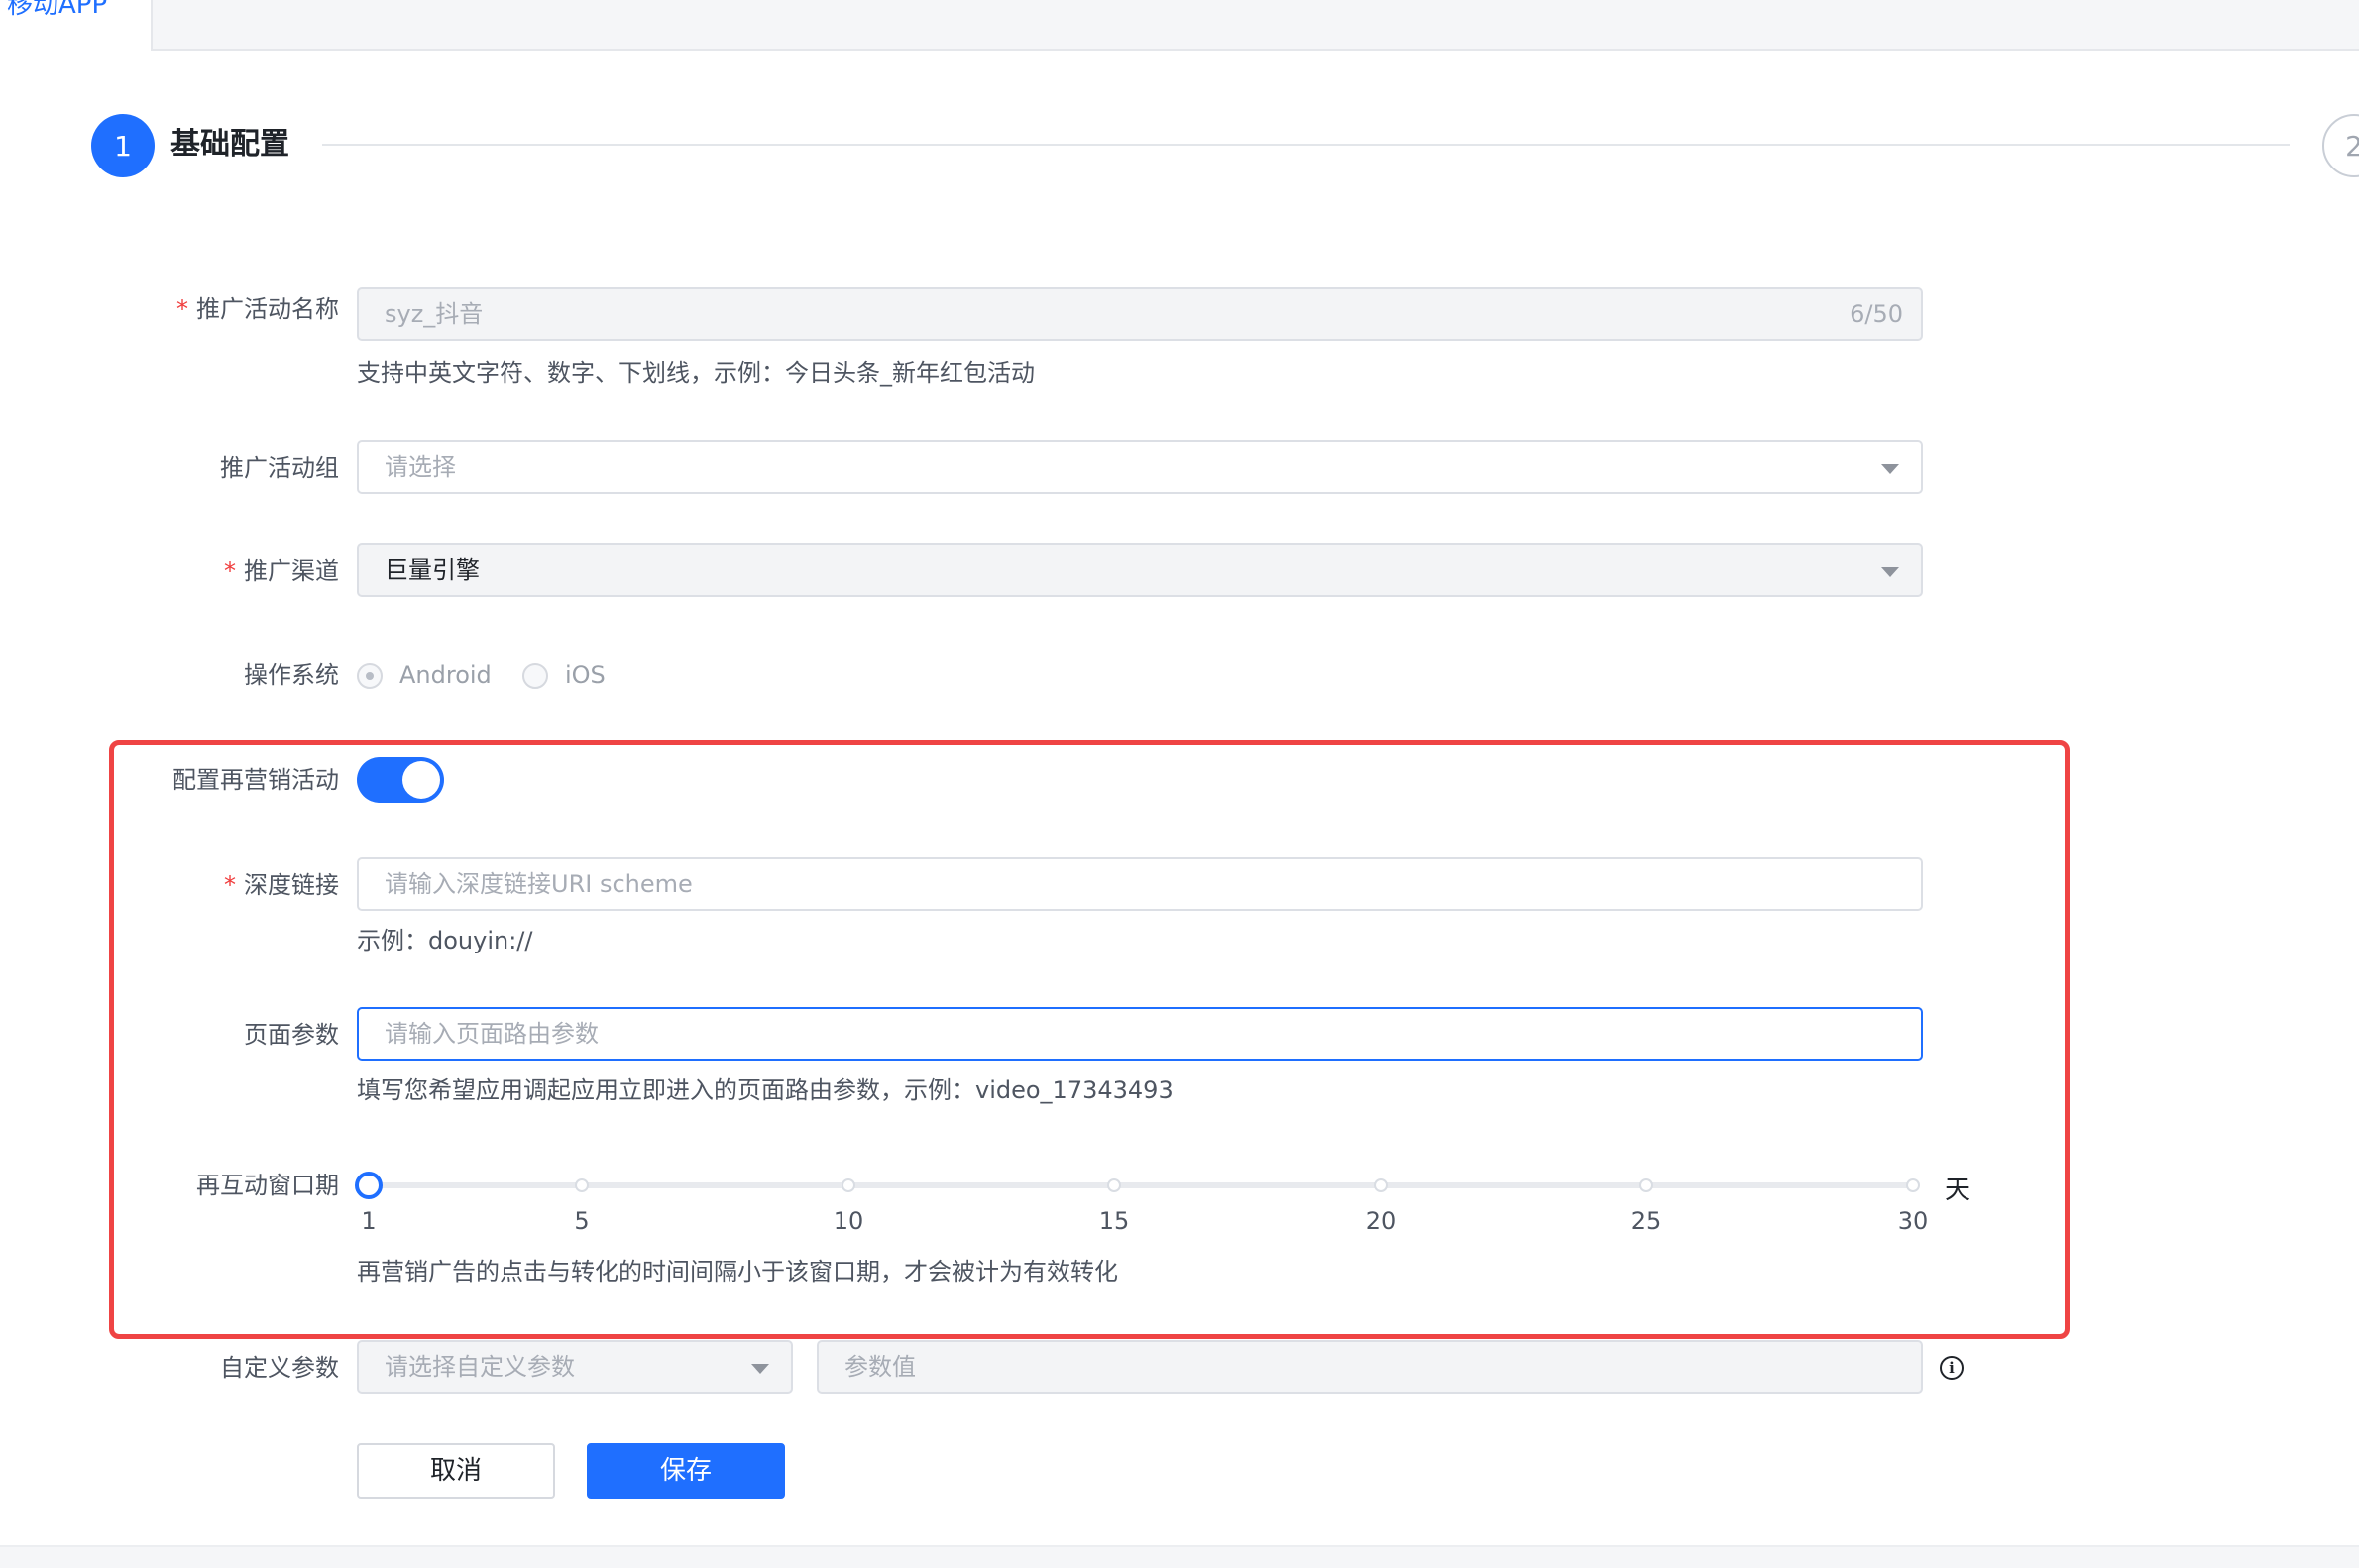 This screenshot has width=2359, height=1568. I want to click on tab-mobile-app: 移动APP, so click(76, 25).